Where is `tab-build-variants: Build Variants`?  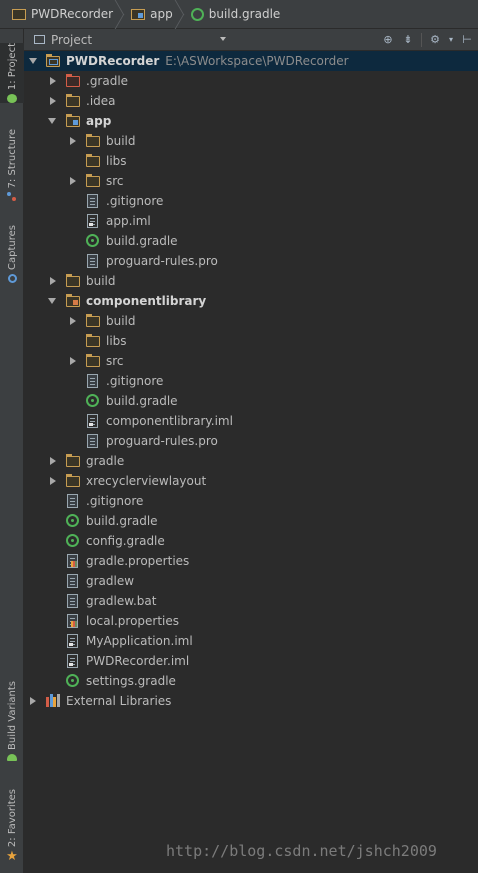 tab-build-variants: Build Variants is located at coordinates (12, 721).